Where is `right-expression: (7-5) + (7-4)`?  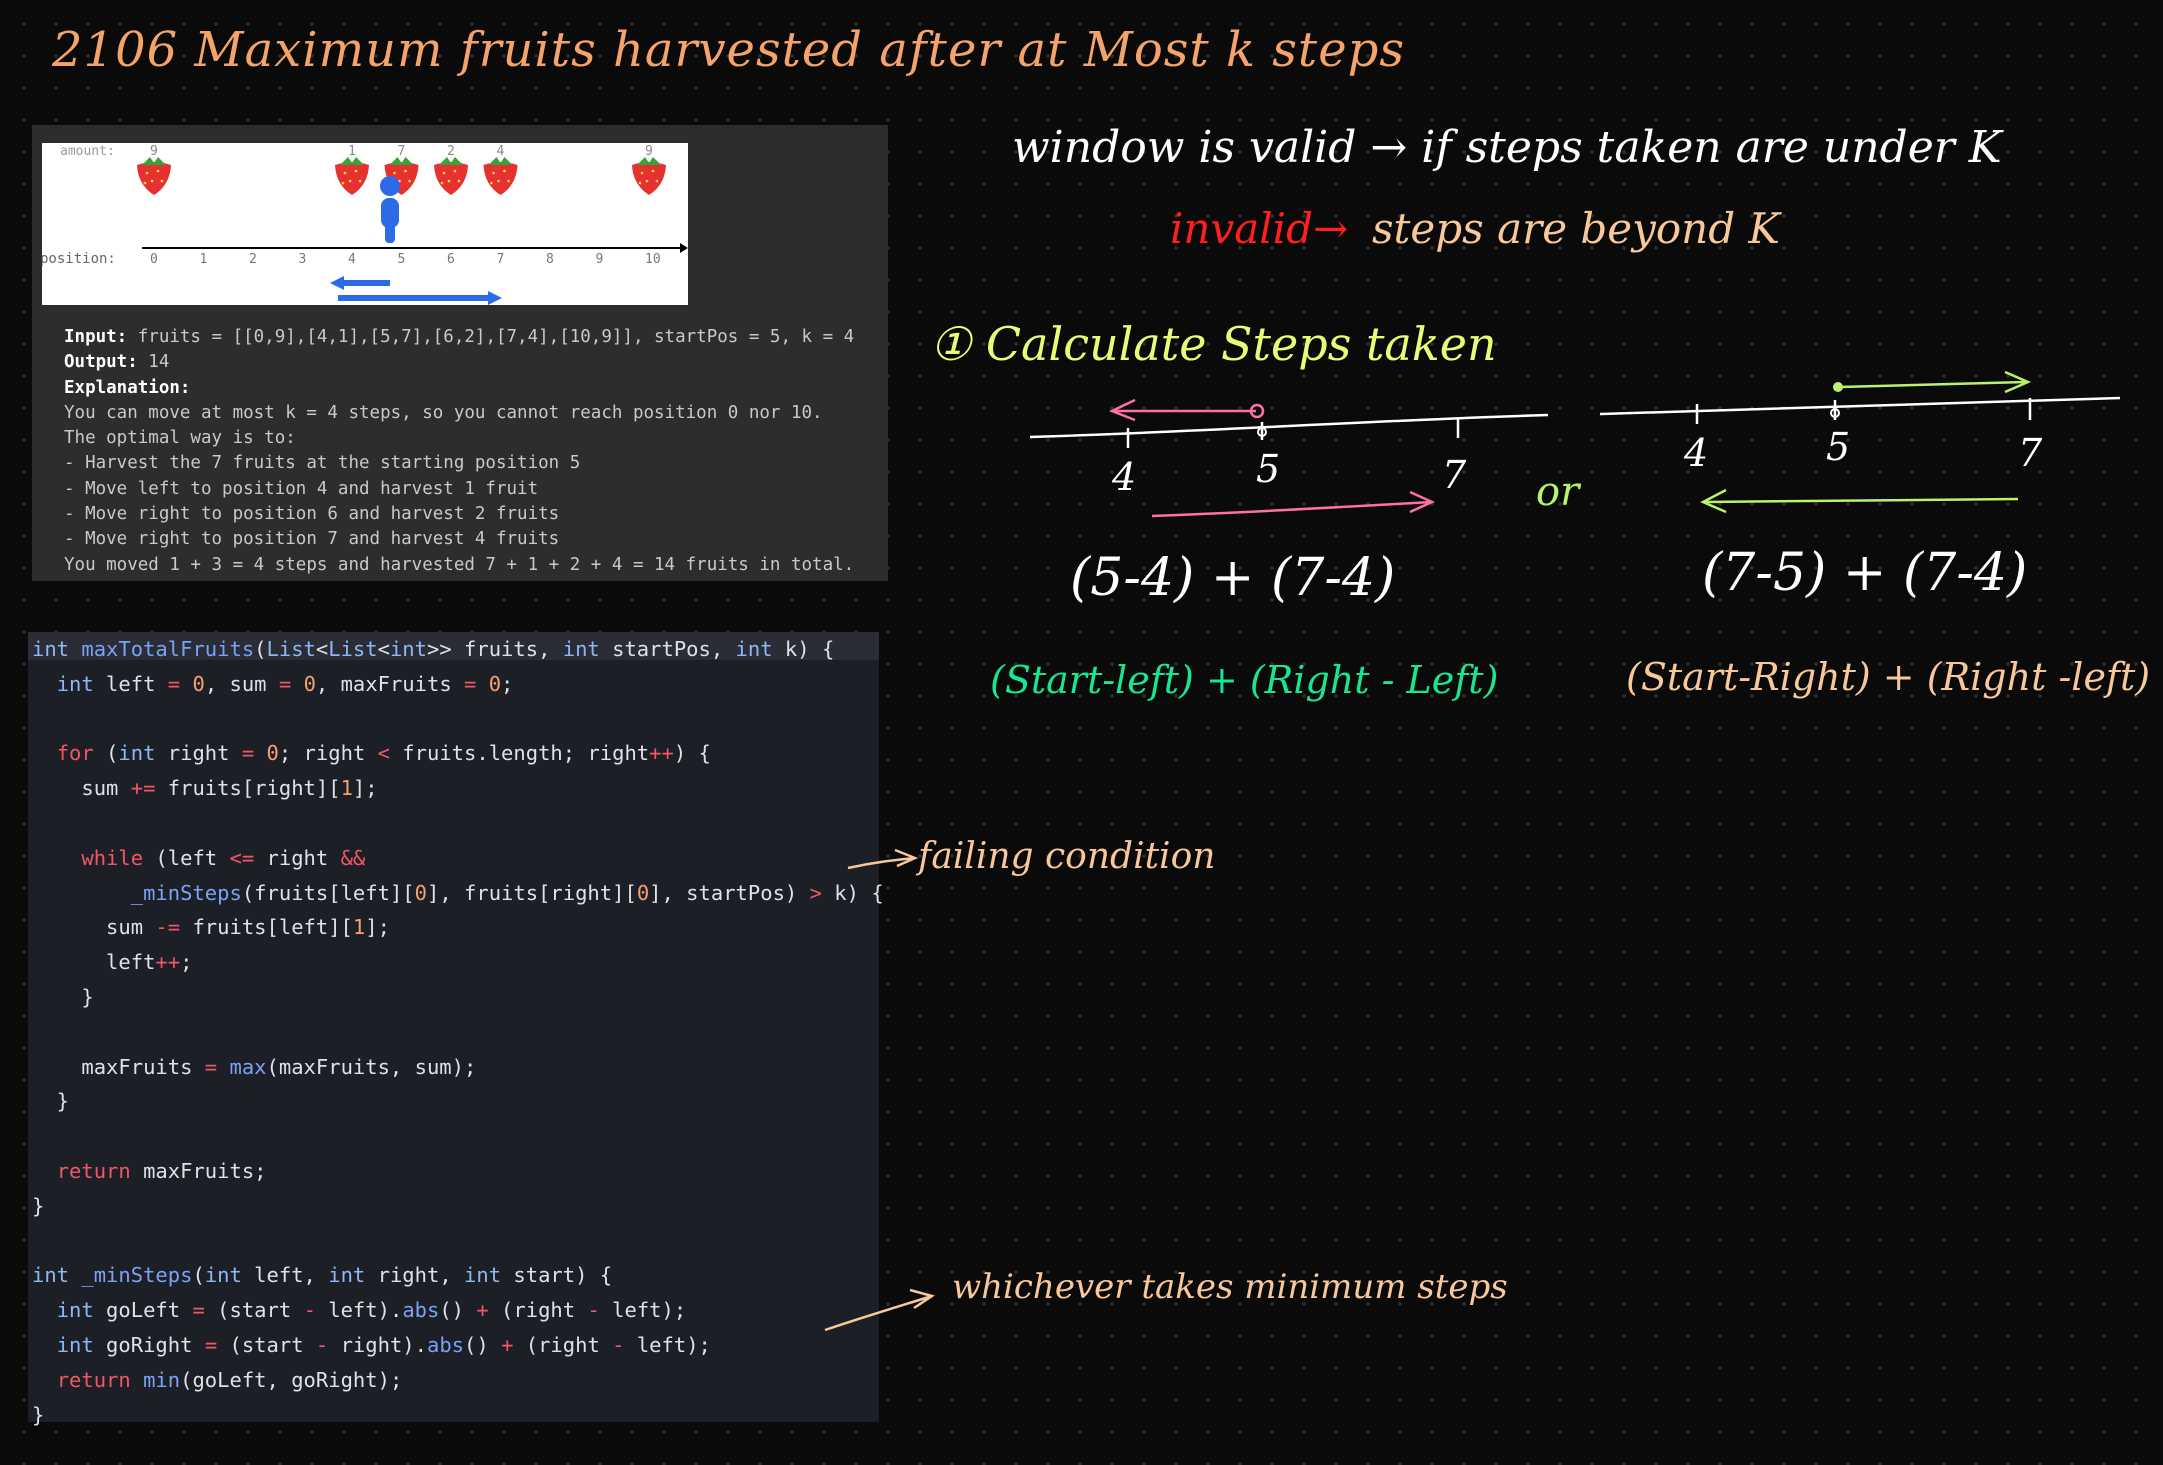 right-expression: (7-5) + (7-4) is located at coordinates (1864, 573).